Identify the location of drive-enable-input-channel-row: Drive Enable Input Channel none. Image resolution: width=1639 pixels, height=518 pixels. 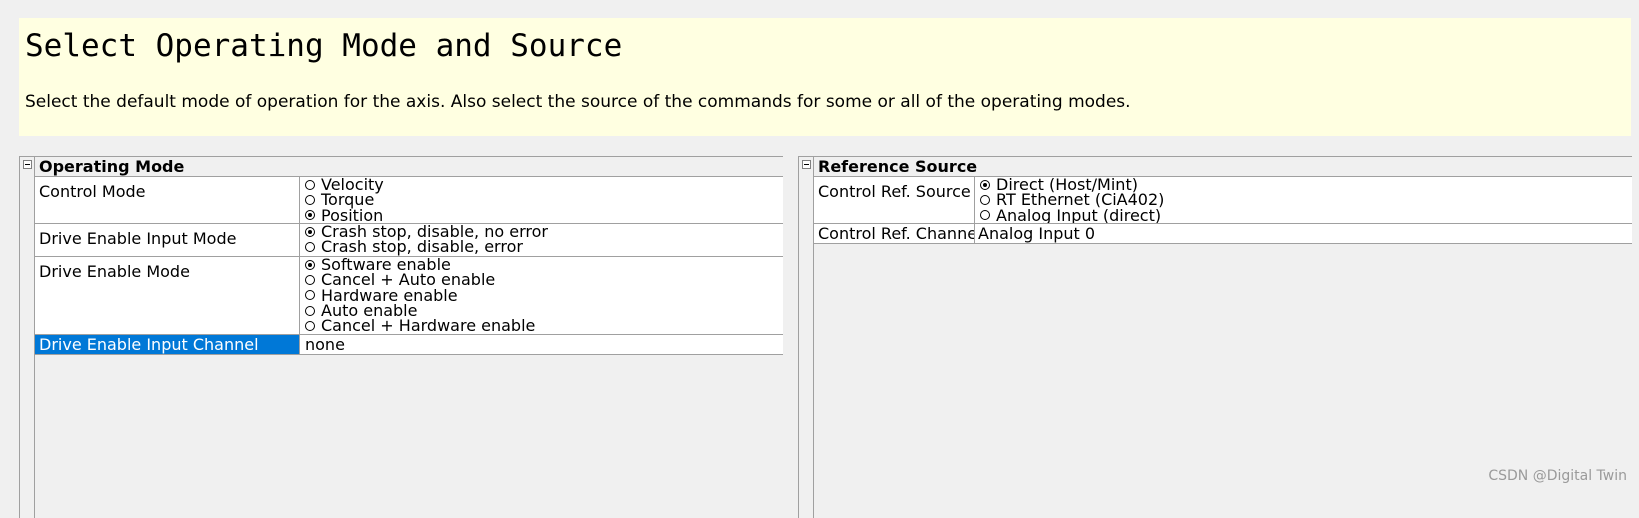
(409, 345).